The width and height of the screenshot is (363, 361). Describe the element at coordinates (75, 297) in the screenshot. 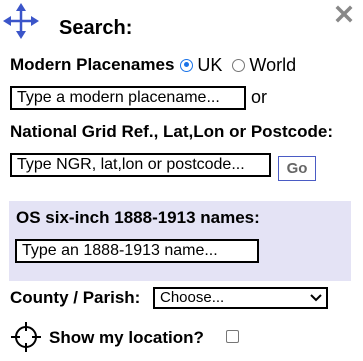

I see `county-parish-label: County / Parish:` at that location.